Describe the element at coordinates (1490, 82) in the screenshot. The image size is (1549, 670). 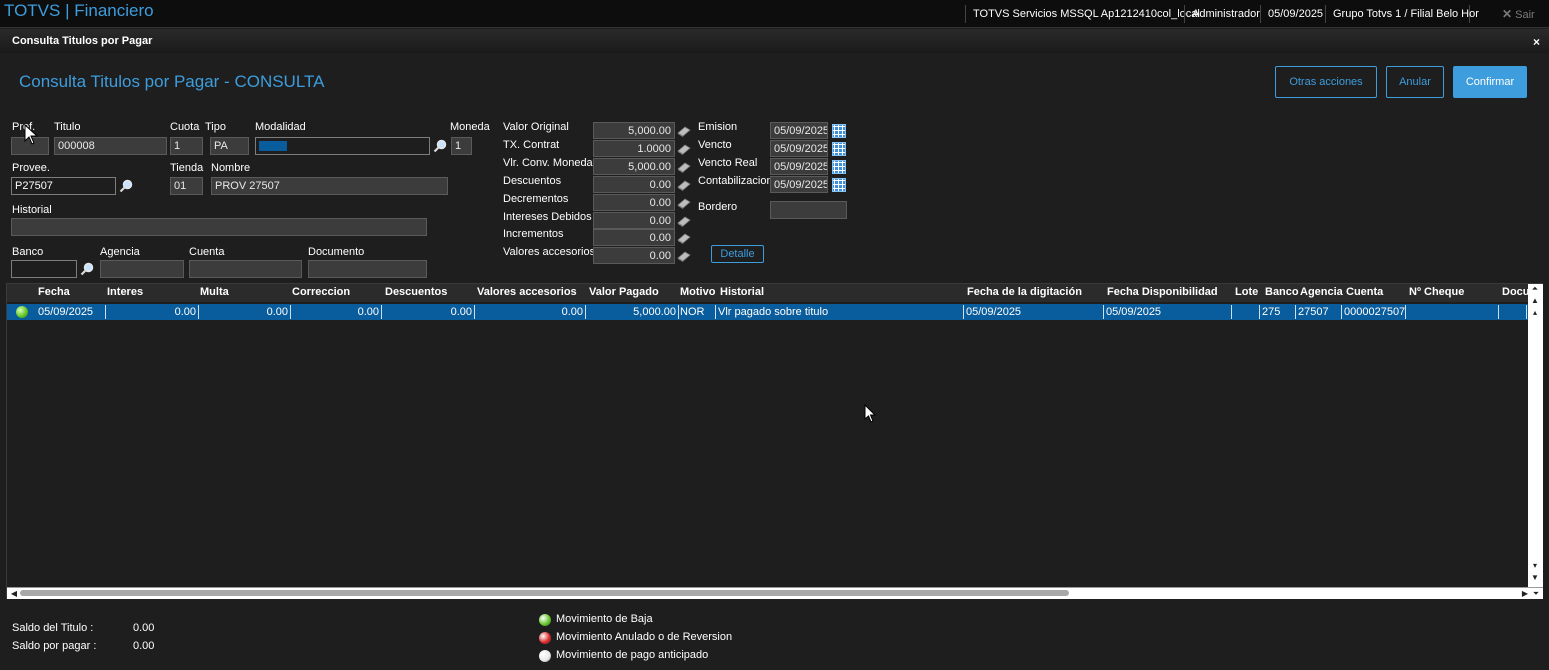
I see `confirm-button: Confirmar` at that location.